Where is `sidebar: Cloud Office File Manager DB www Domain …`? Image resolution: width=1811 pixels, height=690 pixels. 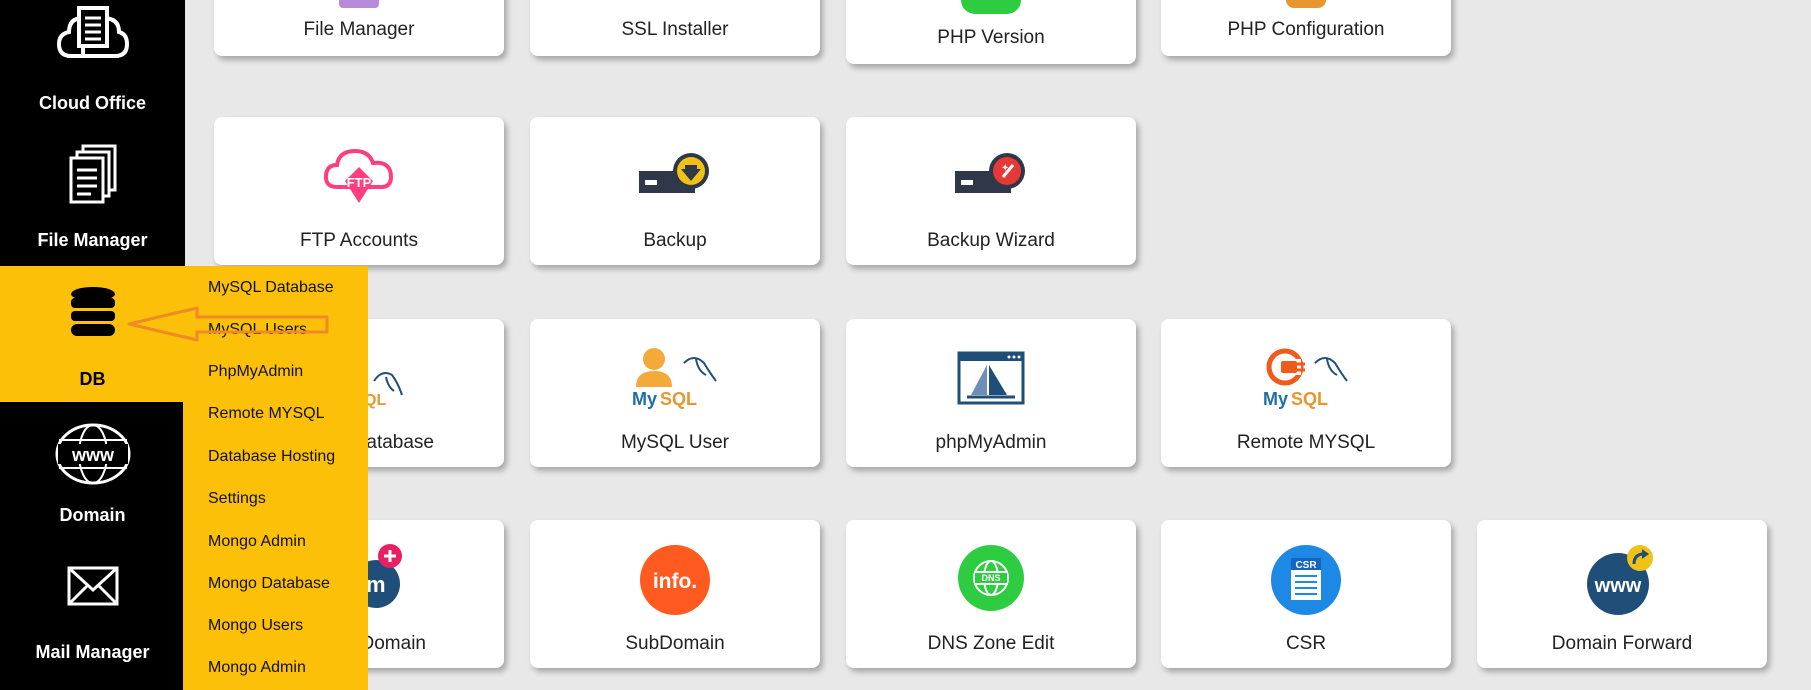 sidebar: Cloud Office File Manager DB www Domain … is located at coordinates (92, 345).